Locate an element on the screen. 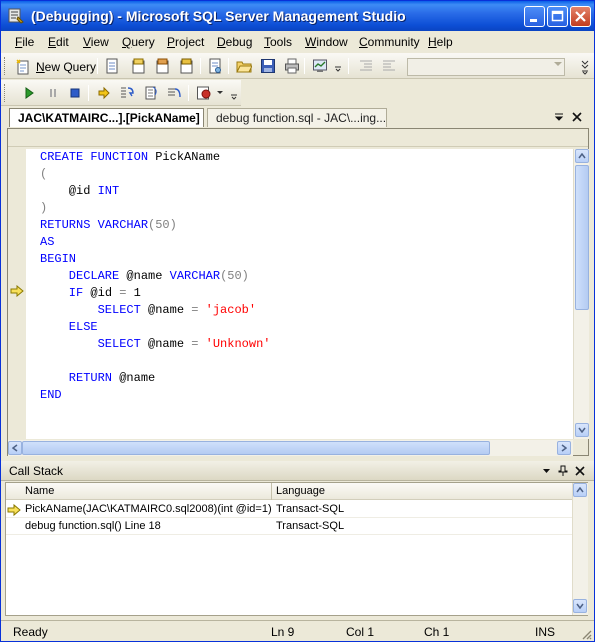 The image size is (595, 642). chevron-right-icon is located at coordinates (564, 448).